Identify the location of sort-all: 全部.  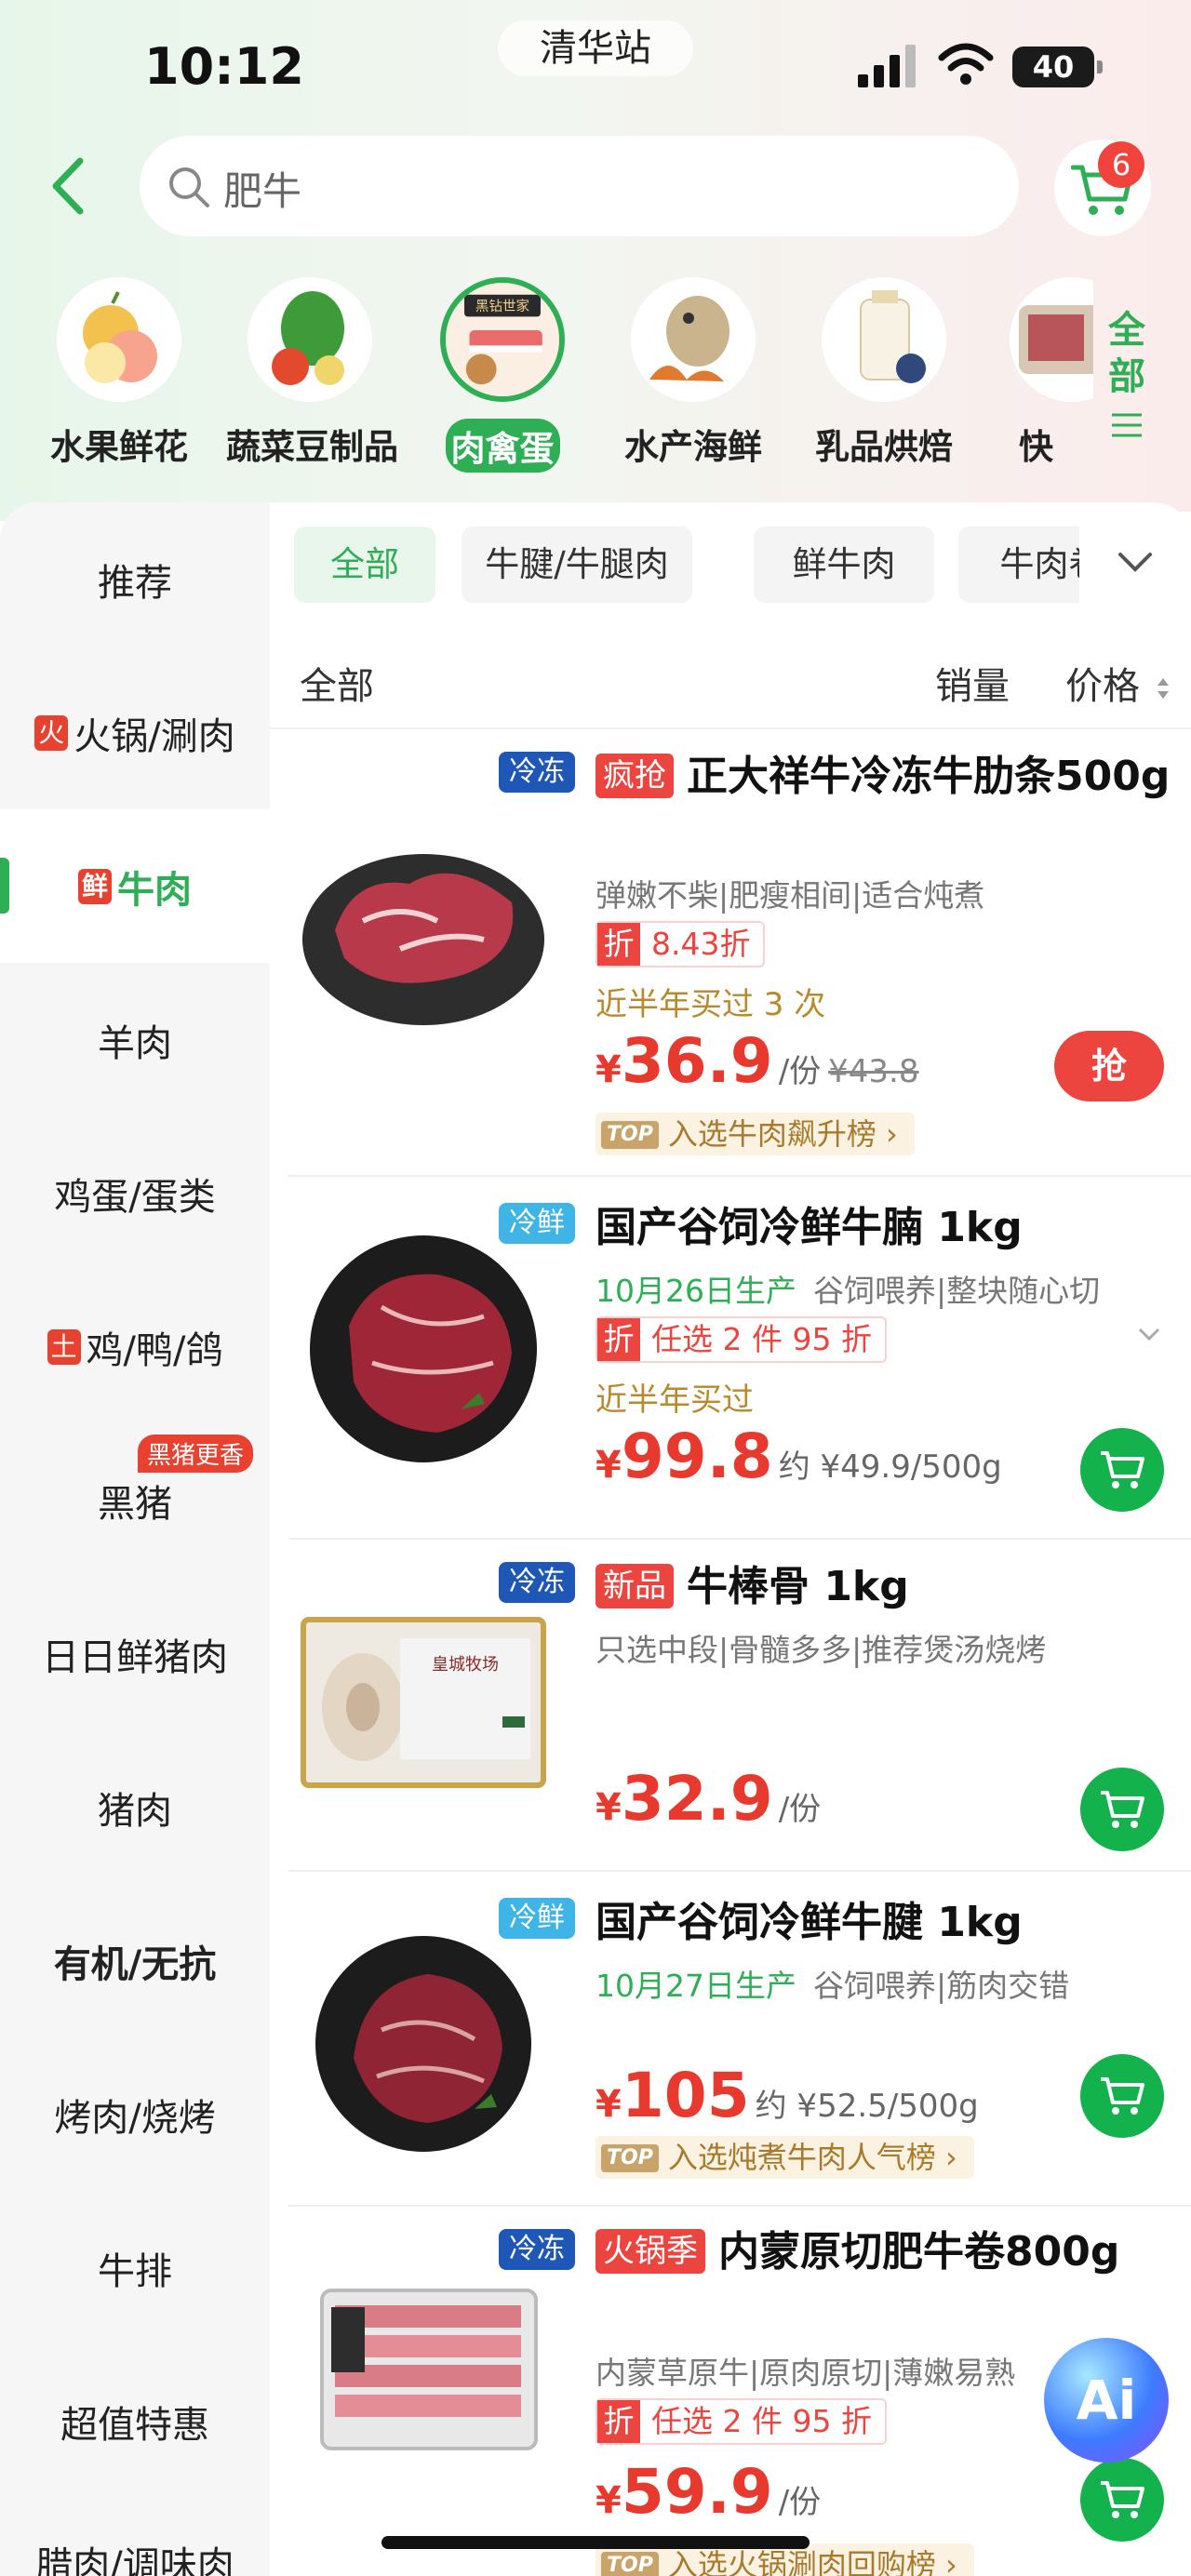
(337, 683).